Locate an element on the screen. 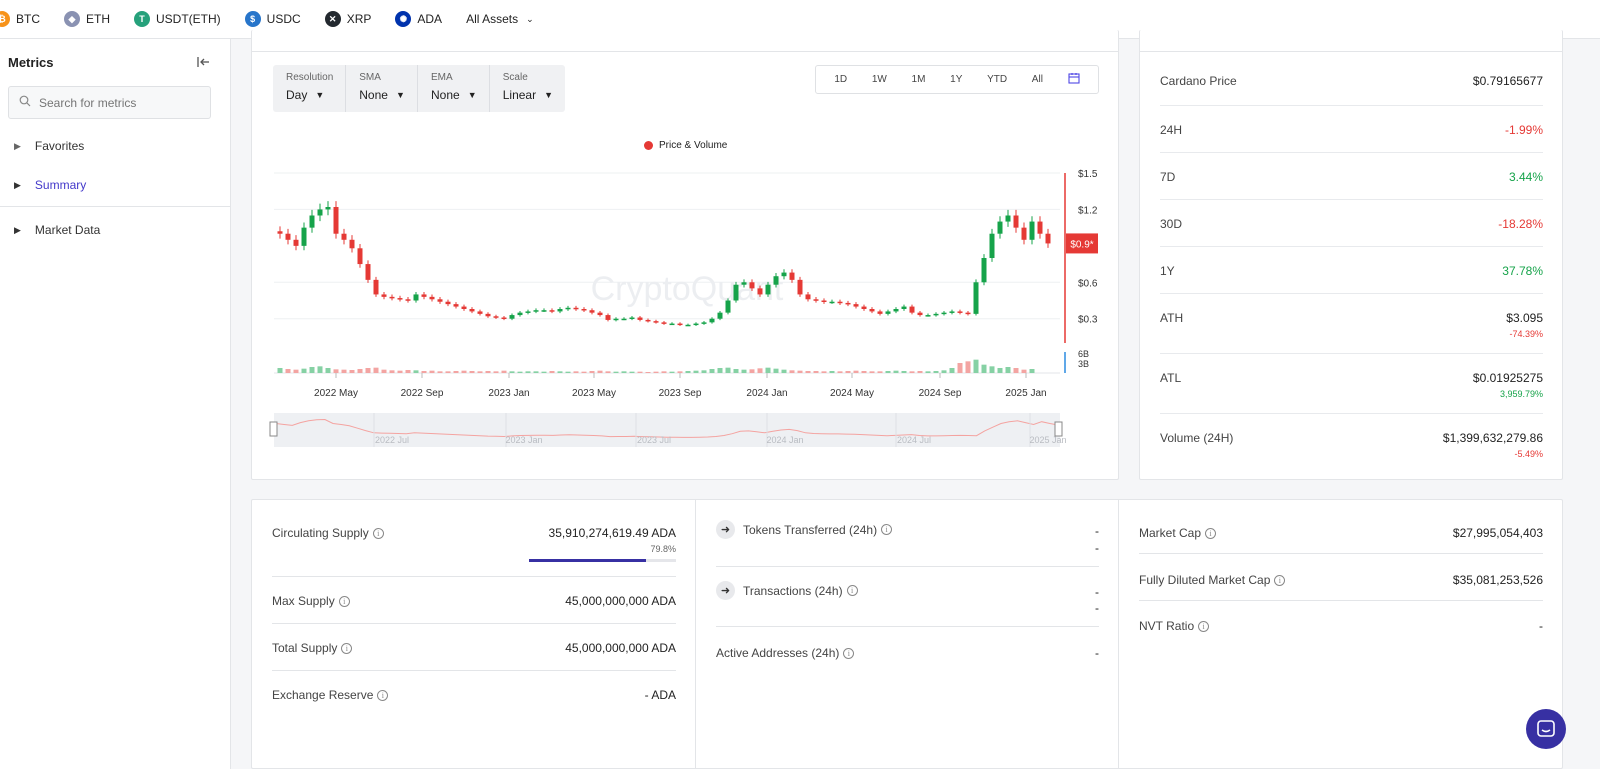 The image size is (1600, 769). metrics-search-box is located at coordinates (109, 102).